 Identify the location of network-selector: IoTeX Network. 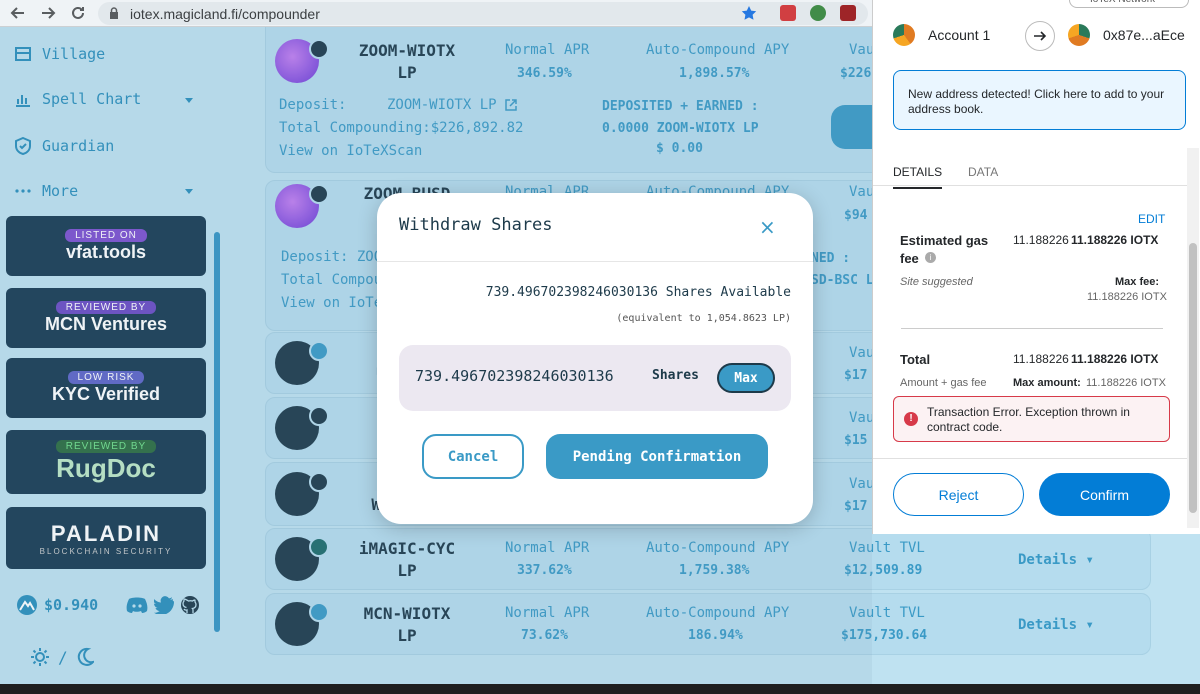
(1129, 4).